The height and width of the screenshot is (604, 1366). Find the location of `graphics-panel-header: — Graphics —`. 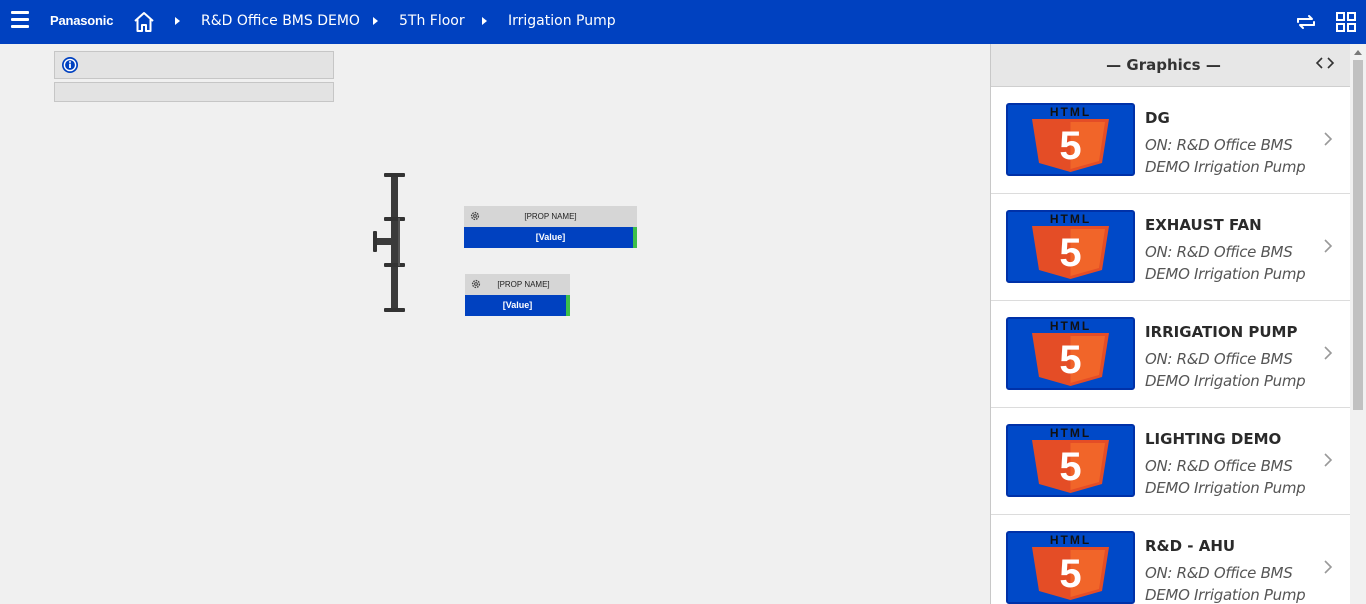

graphics-panel-header: — Graphics — is located at coordinates (1170, 65).